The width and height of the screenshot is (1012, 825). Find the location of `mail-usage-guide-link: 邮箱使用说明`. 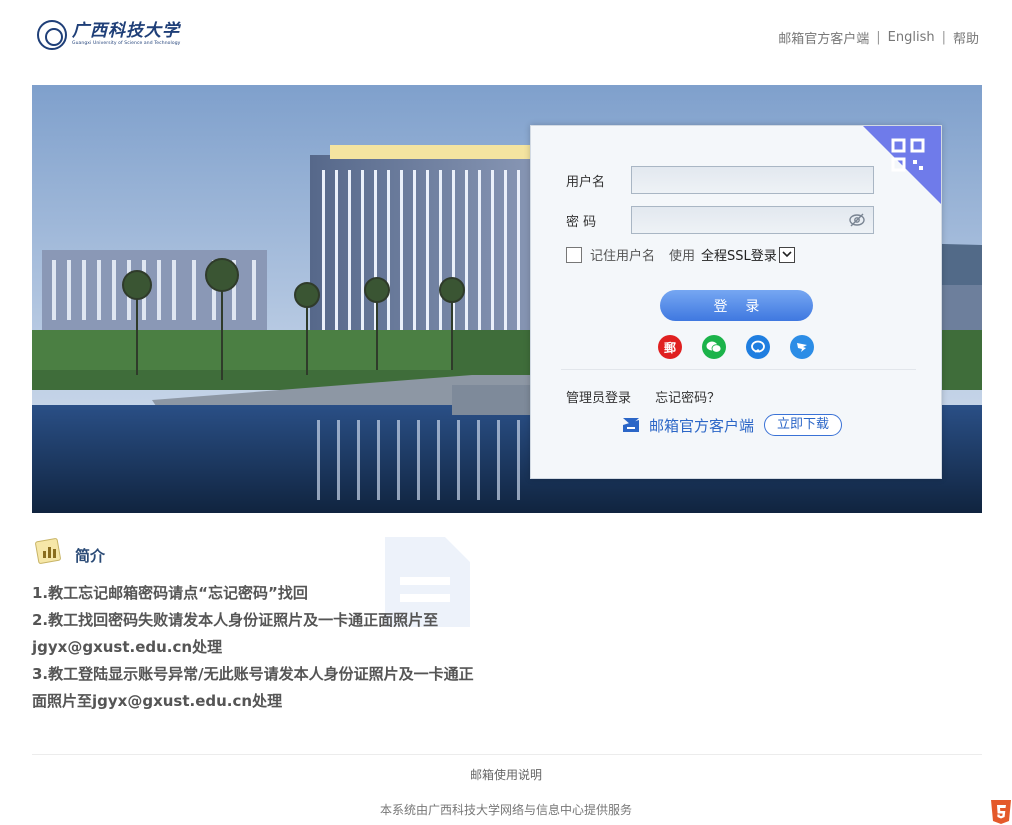

mail-usage-guide-link: 邮箱使用说明 is located at coordinates (506, 775).